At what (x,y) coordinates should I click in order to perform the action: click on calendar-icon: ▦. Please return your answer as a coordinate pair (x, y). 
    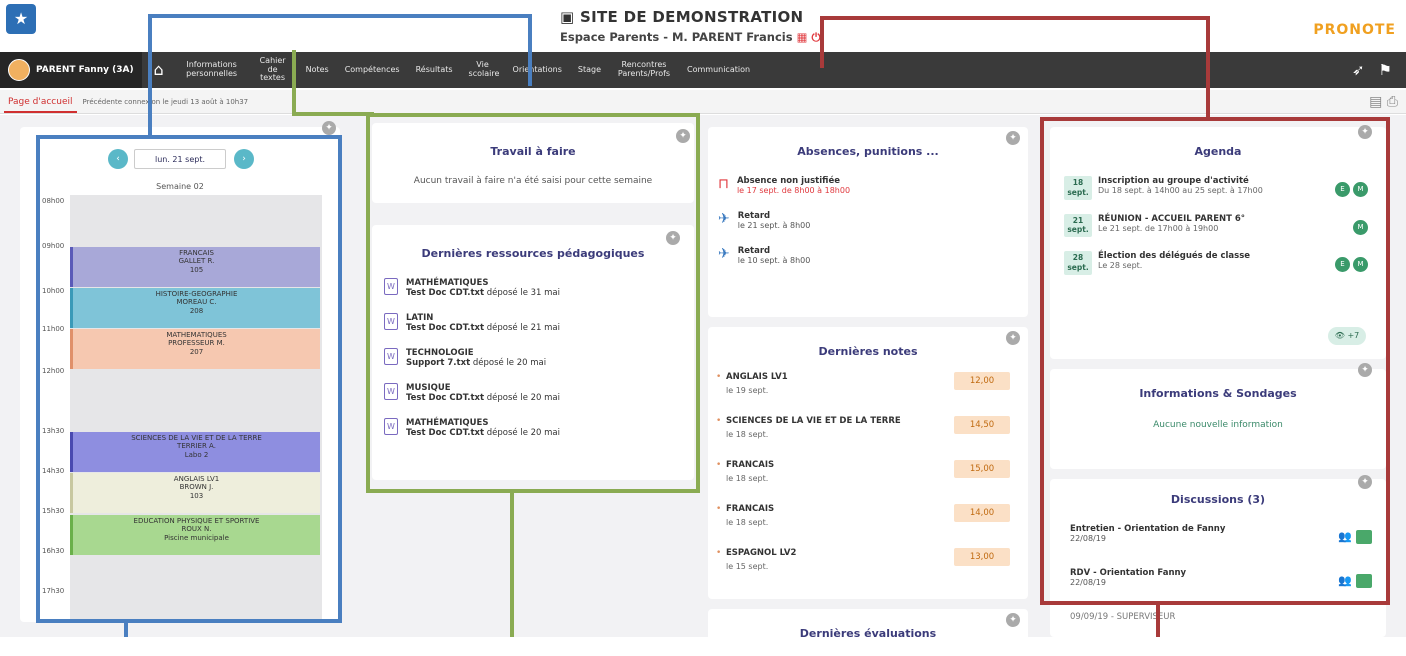
    Looking at the image, I should click on (802, 37).